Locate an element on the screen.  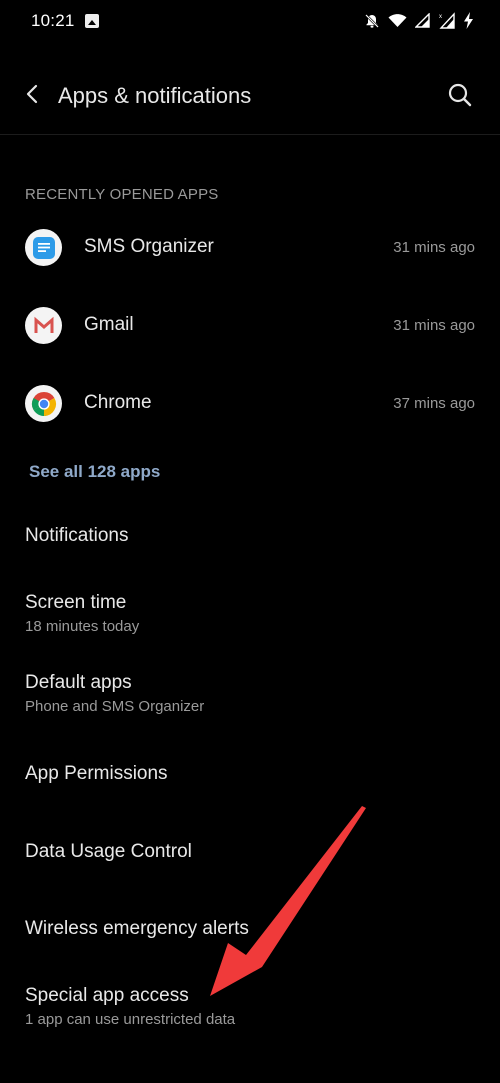
settings-item-data-usage-control: Data Usage Control is located at coordinates (250, 861).